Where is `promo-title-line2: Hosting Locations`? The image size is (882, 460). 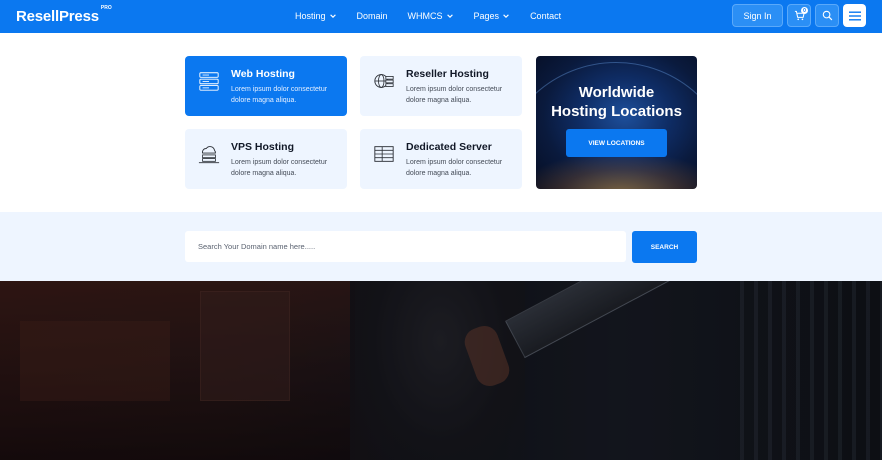
promo-title-line2: Hosting Locations is located at coordinates (616, 111).